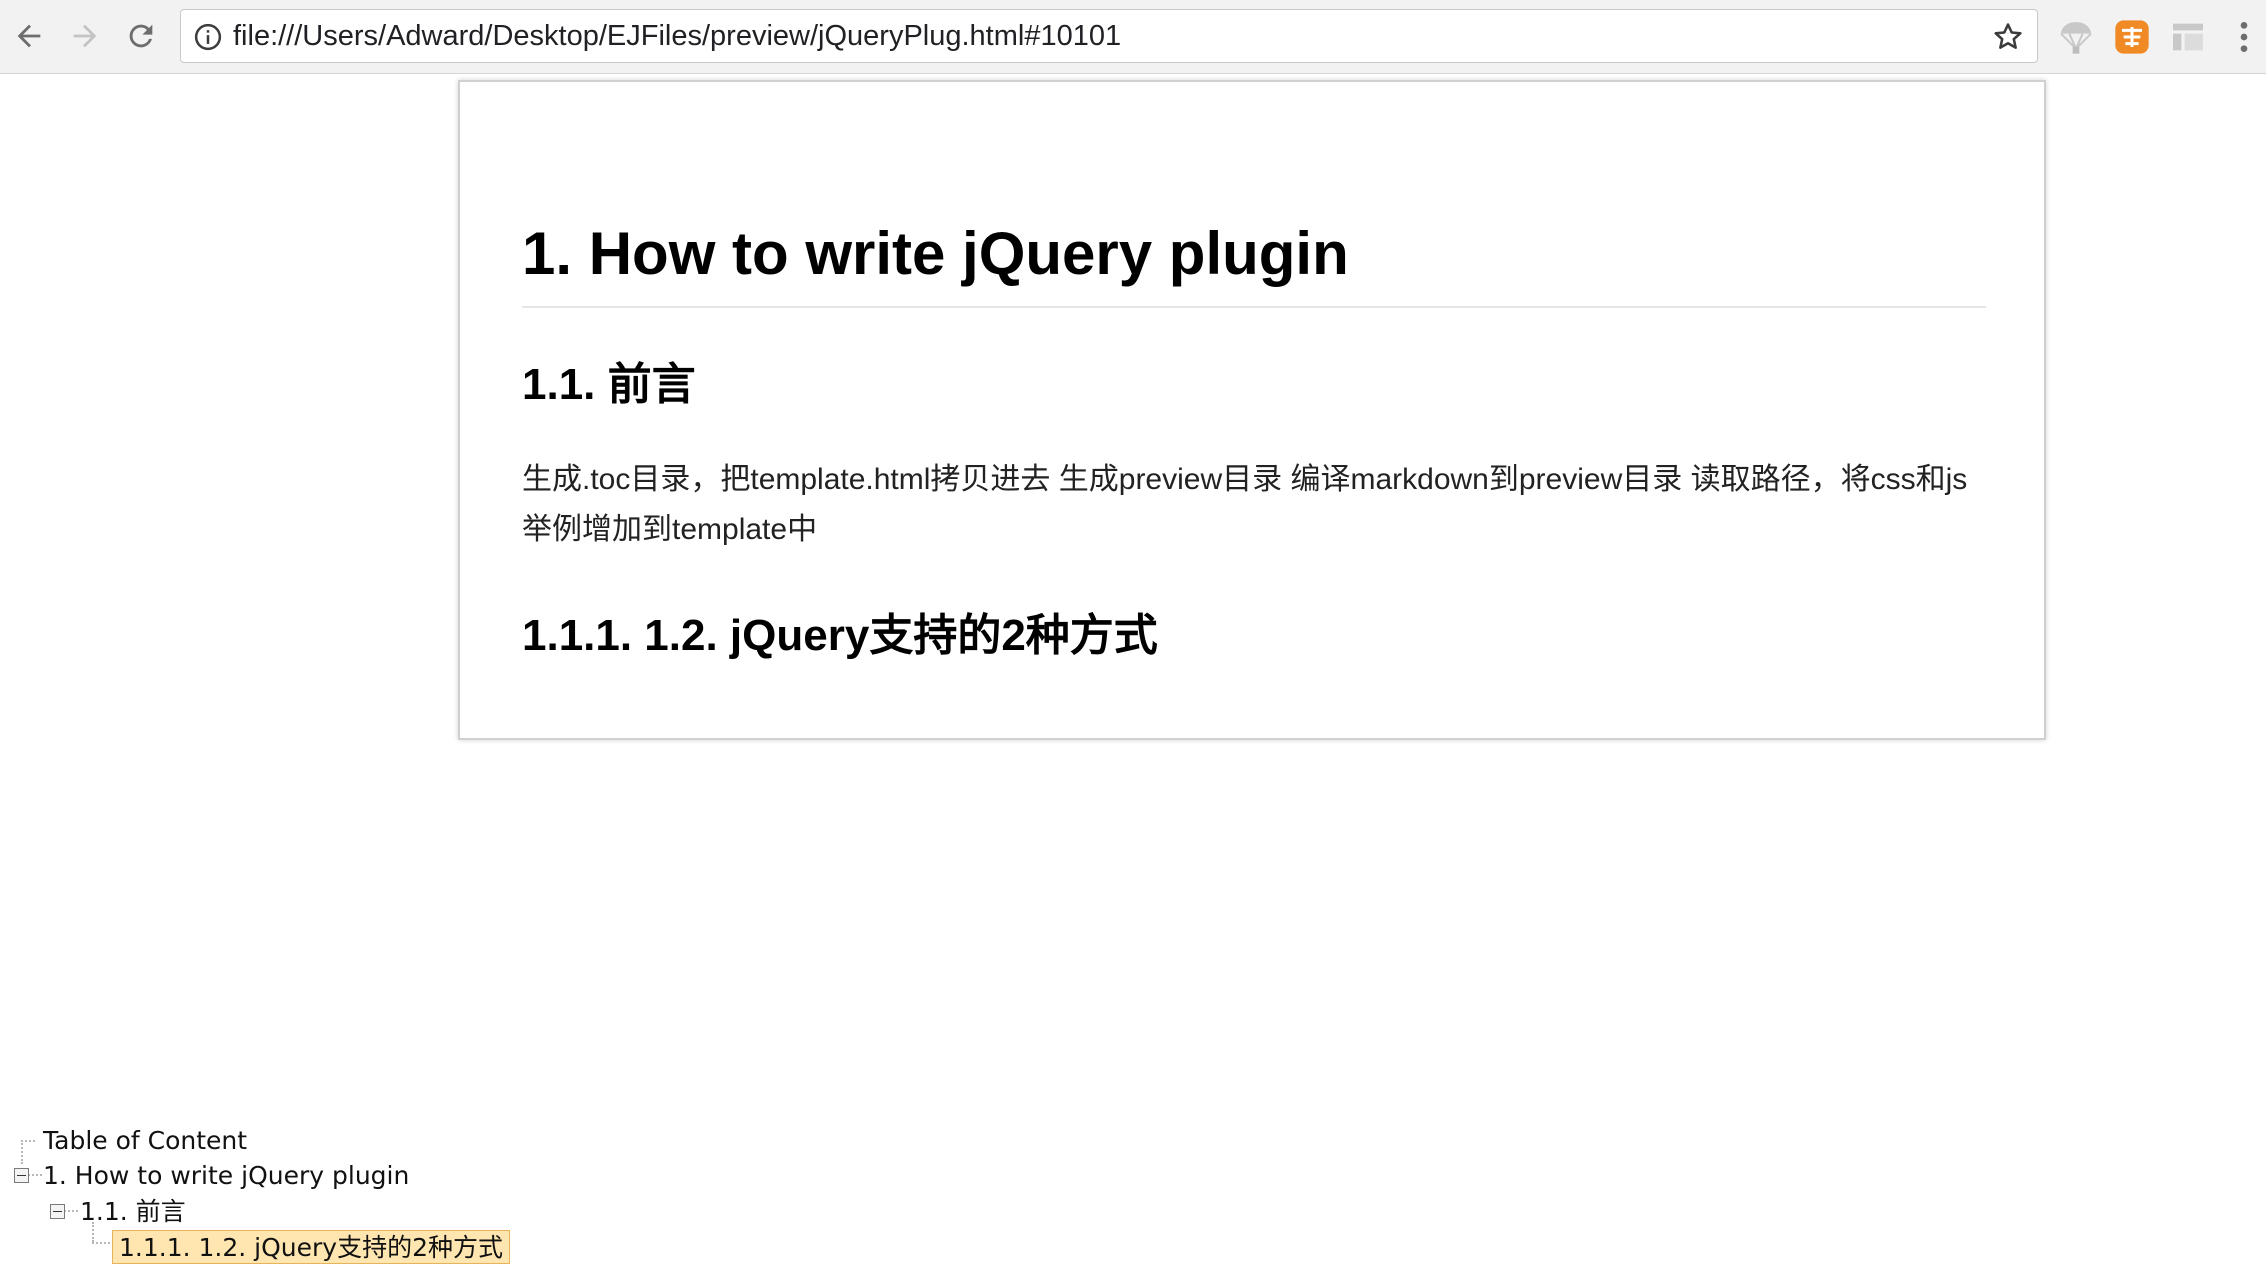 Image resolution: width=2266 pixels, height=1276 pixels. I want to click on heading-divider, so click(1254, 307).